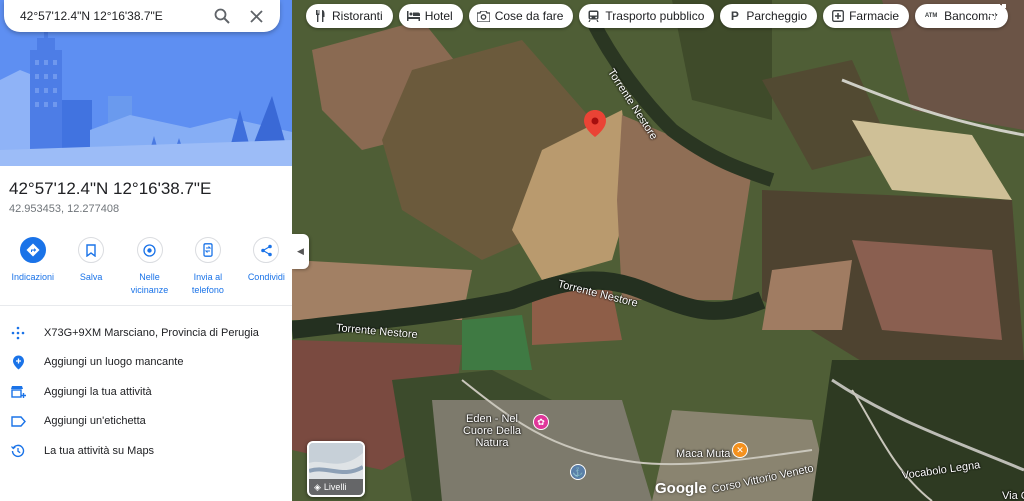  I want to click on send-to-phone-icon, so click(207, 250).